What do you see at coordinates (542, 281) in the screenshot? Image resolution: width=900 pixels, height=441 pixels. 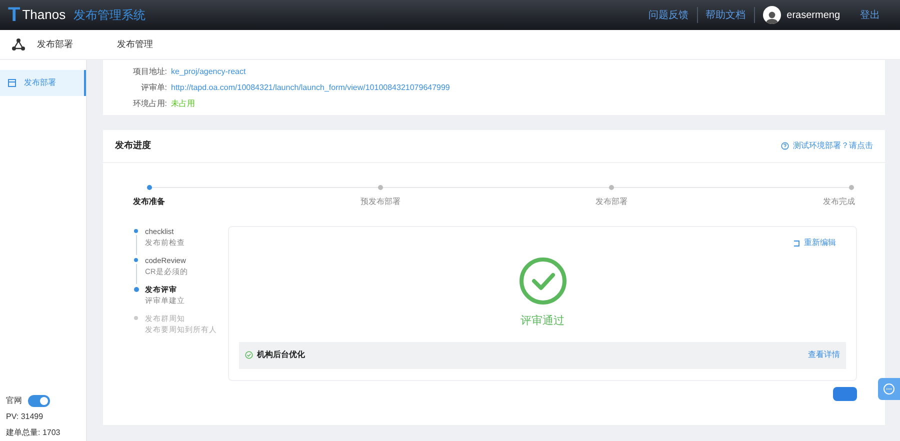 I see `success-check-icon` at bounding box center [542, 281].